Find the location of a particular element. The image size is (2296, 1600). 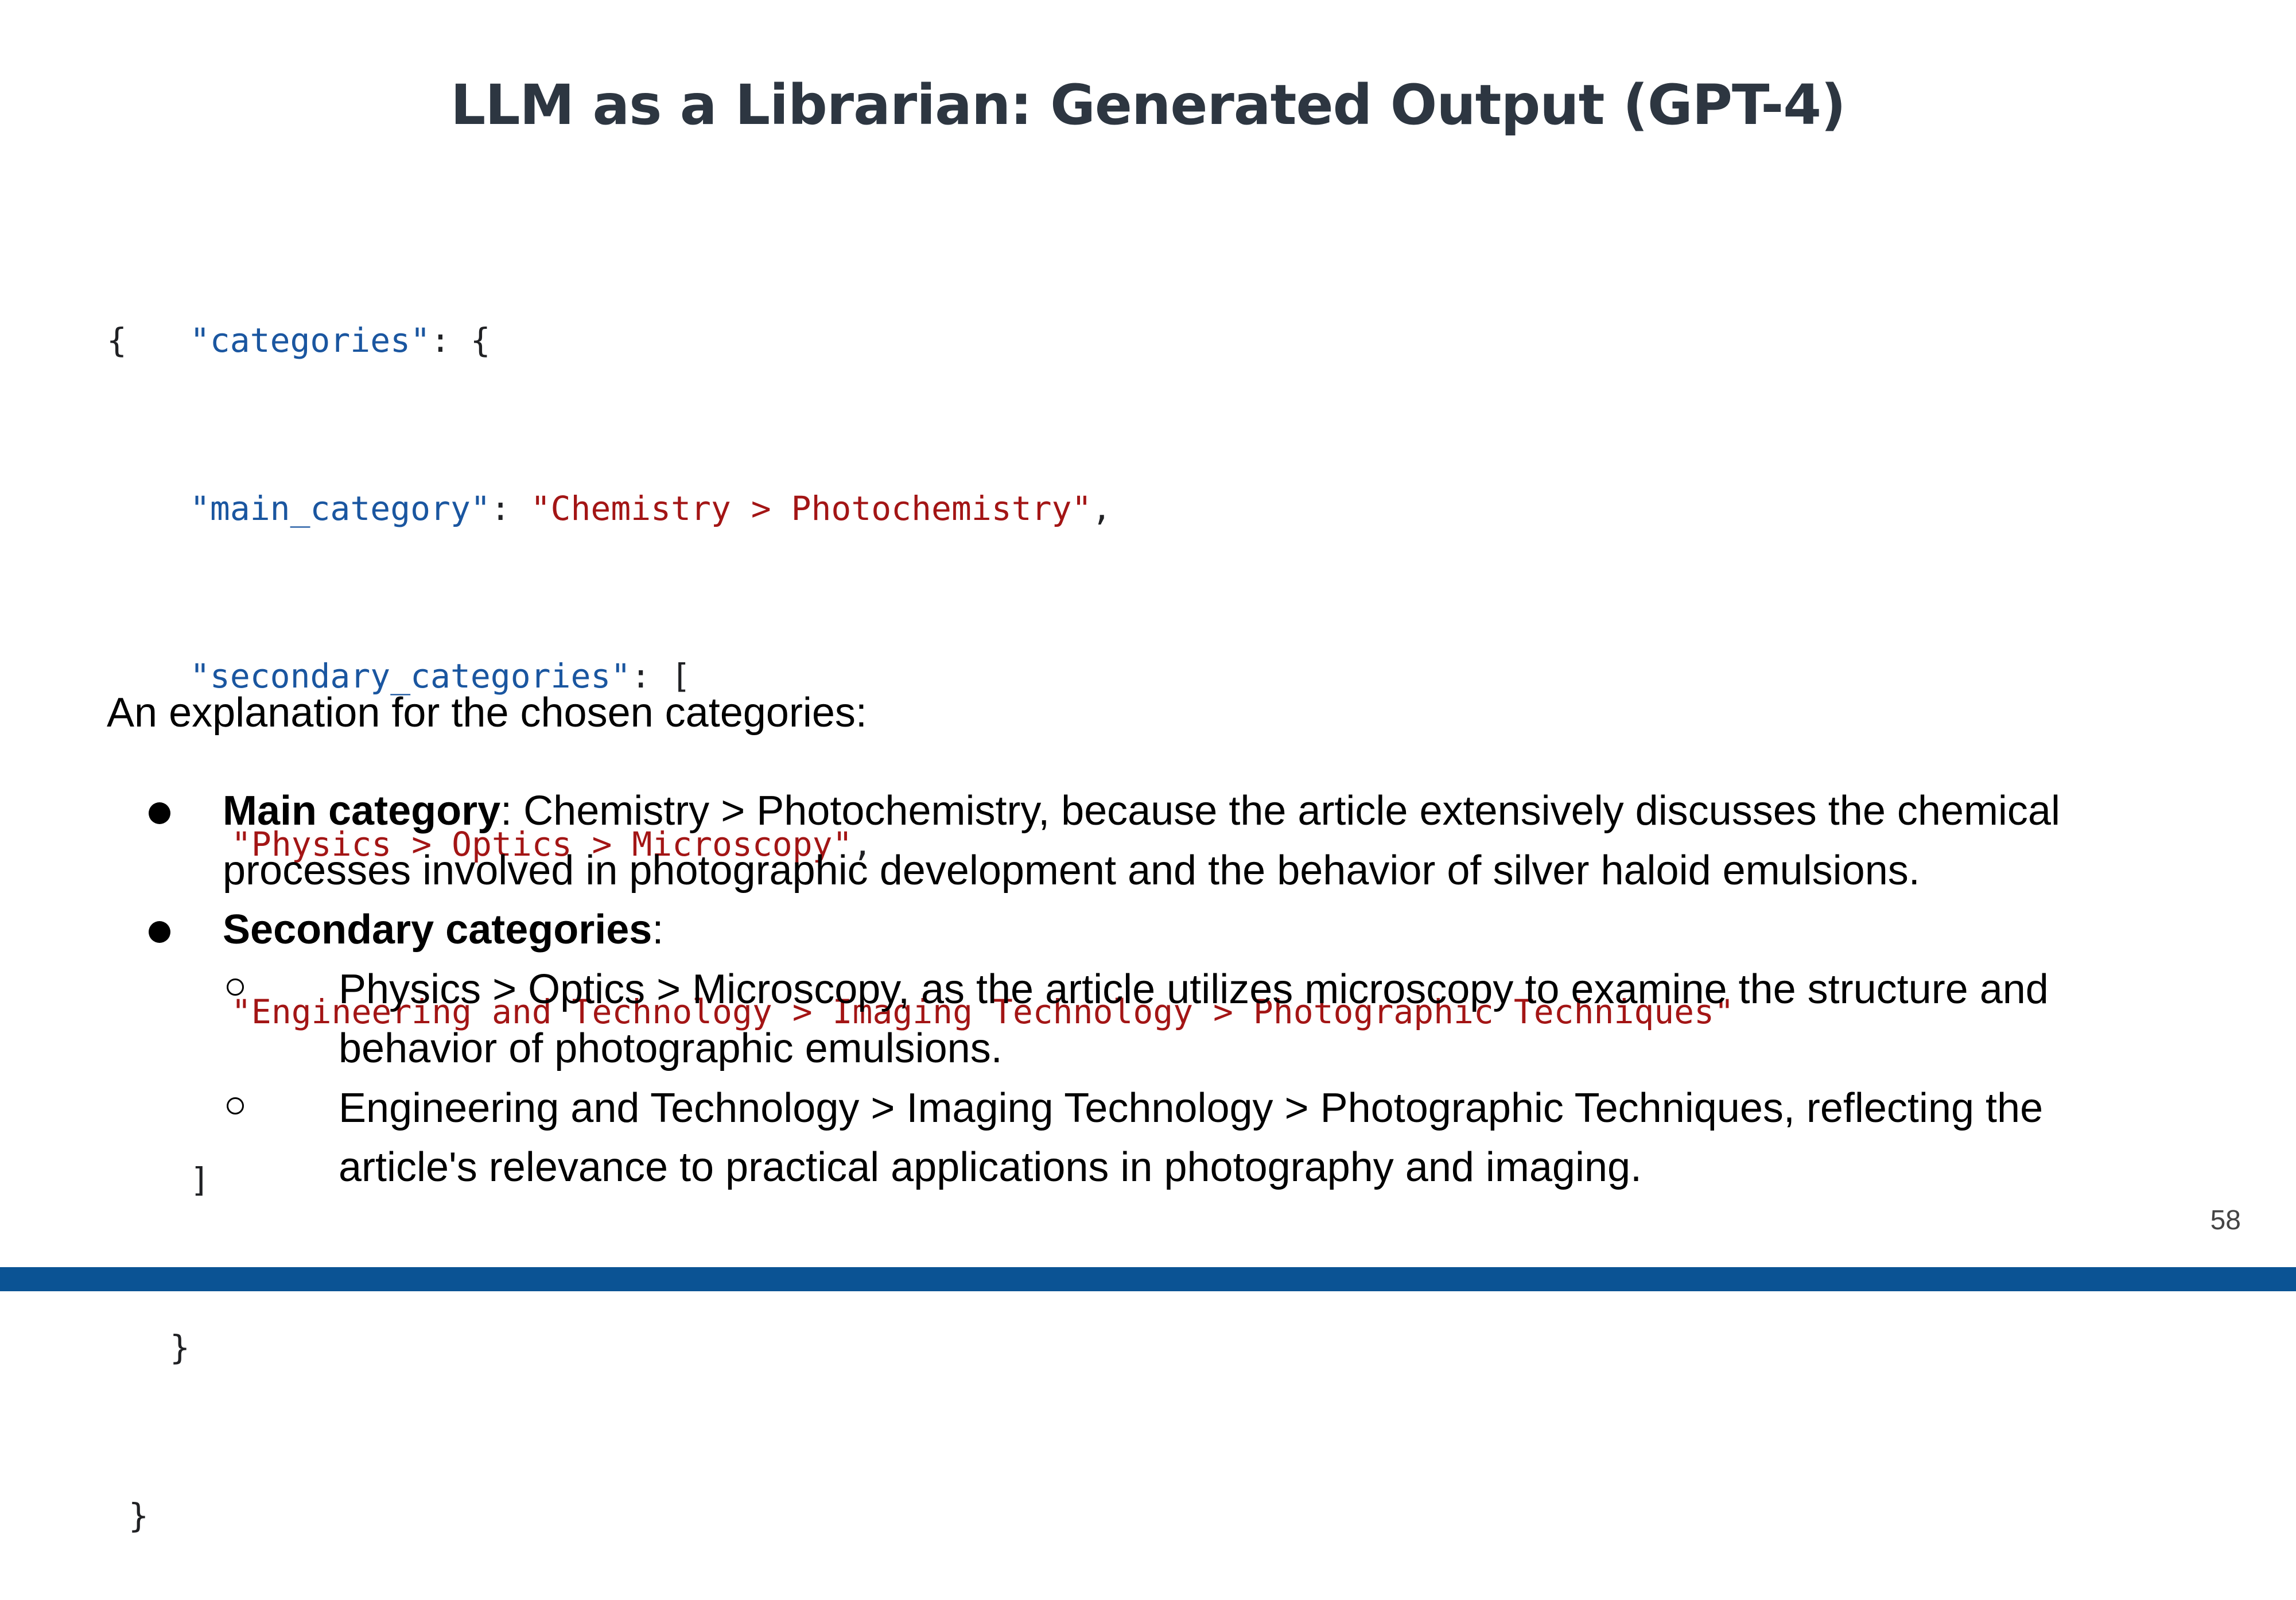

json-value-main-category: "Chemistry > Photochemistry" is located at coordinates (811, 508).